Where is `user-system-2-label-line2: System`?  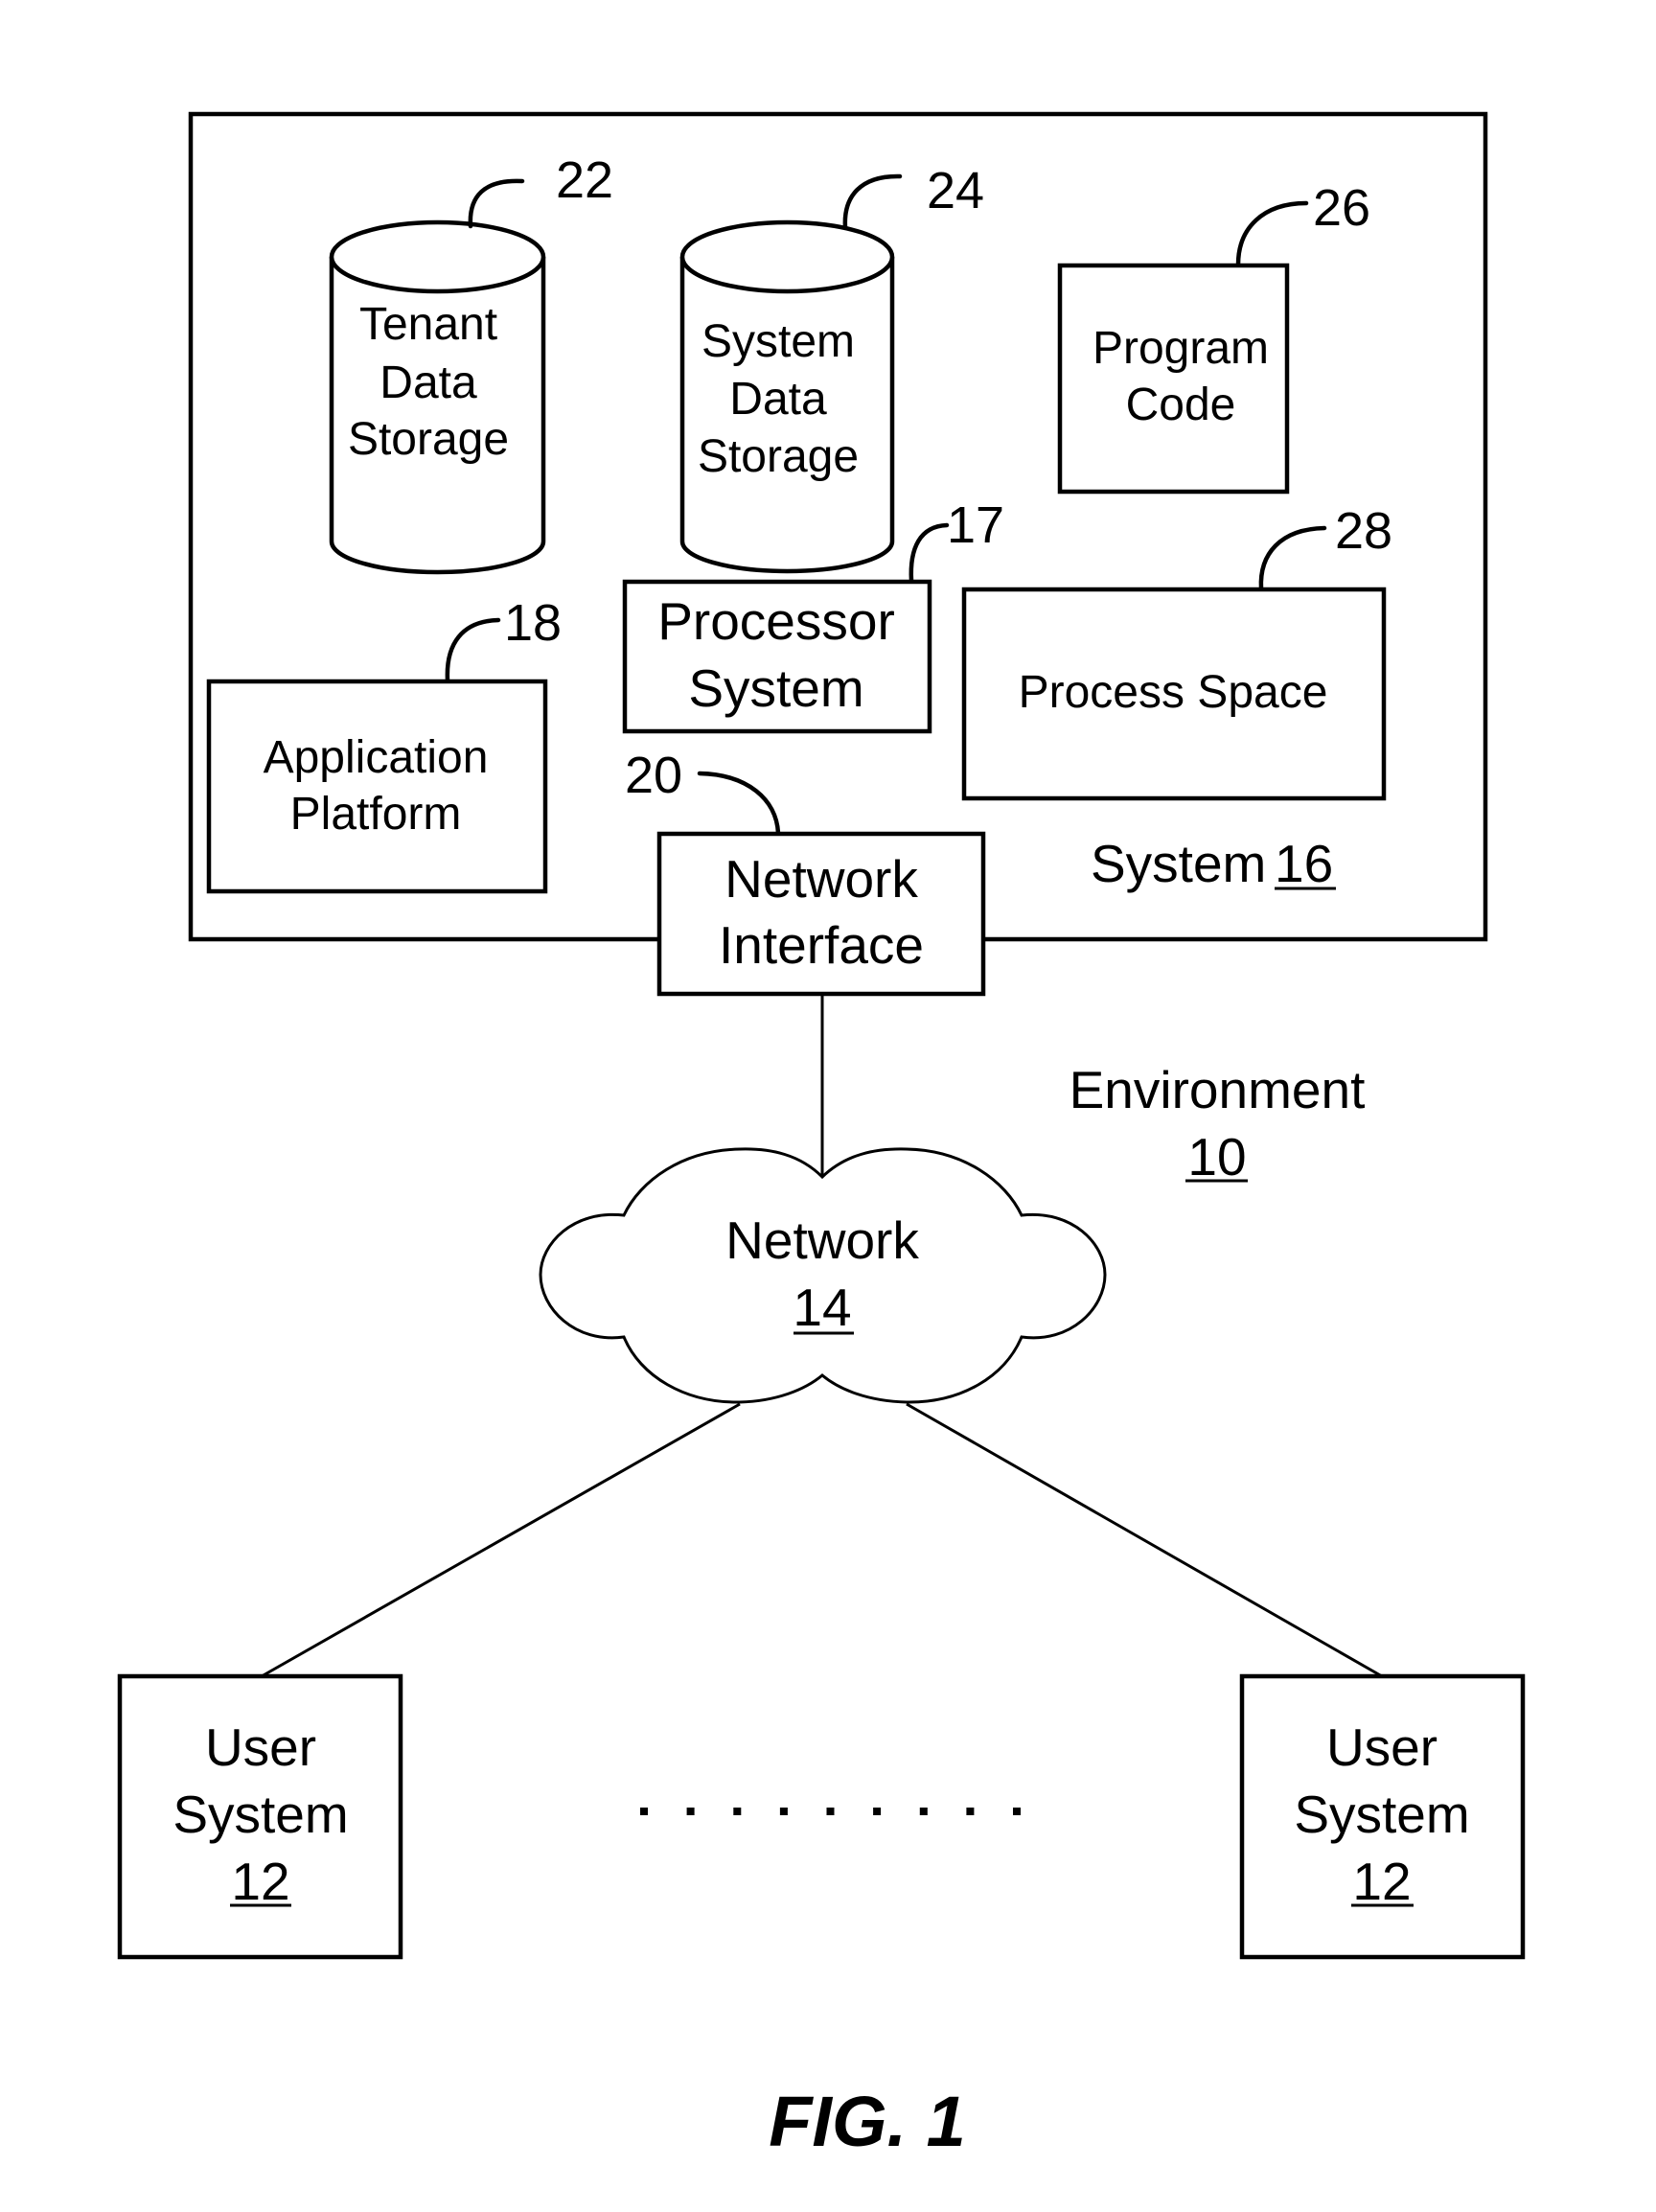 user-system-2-label-line2: System is located at coordinates (1381, 1815).